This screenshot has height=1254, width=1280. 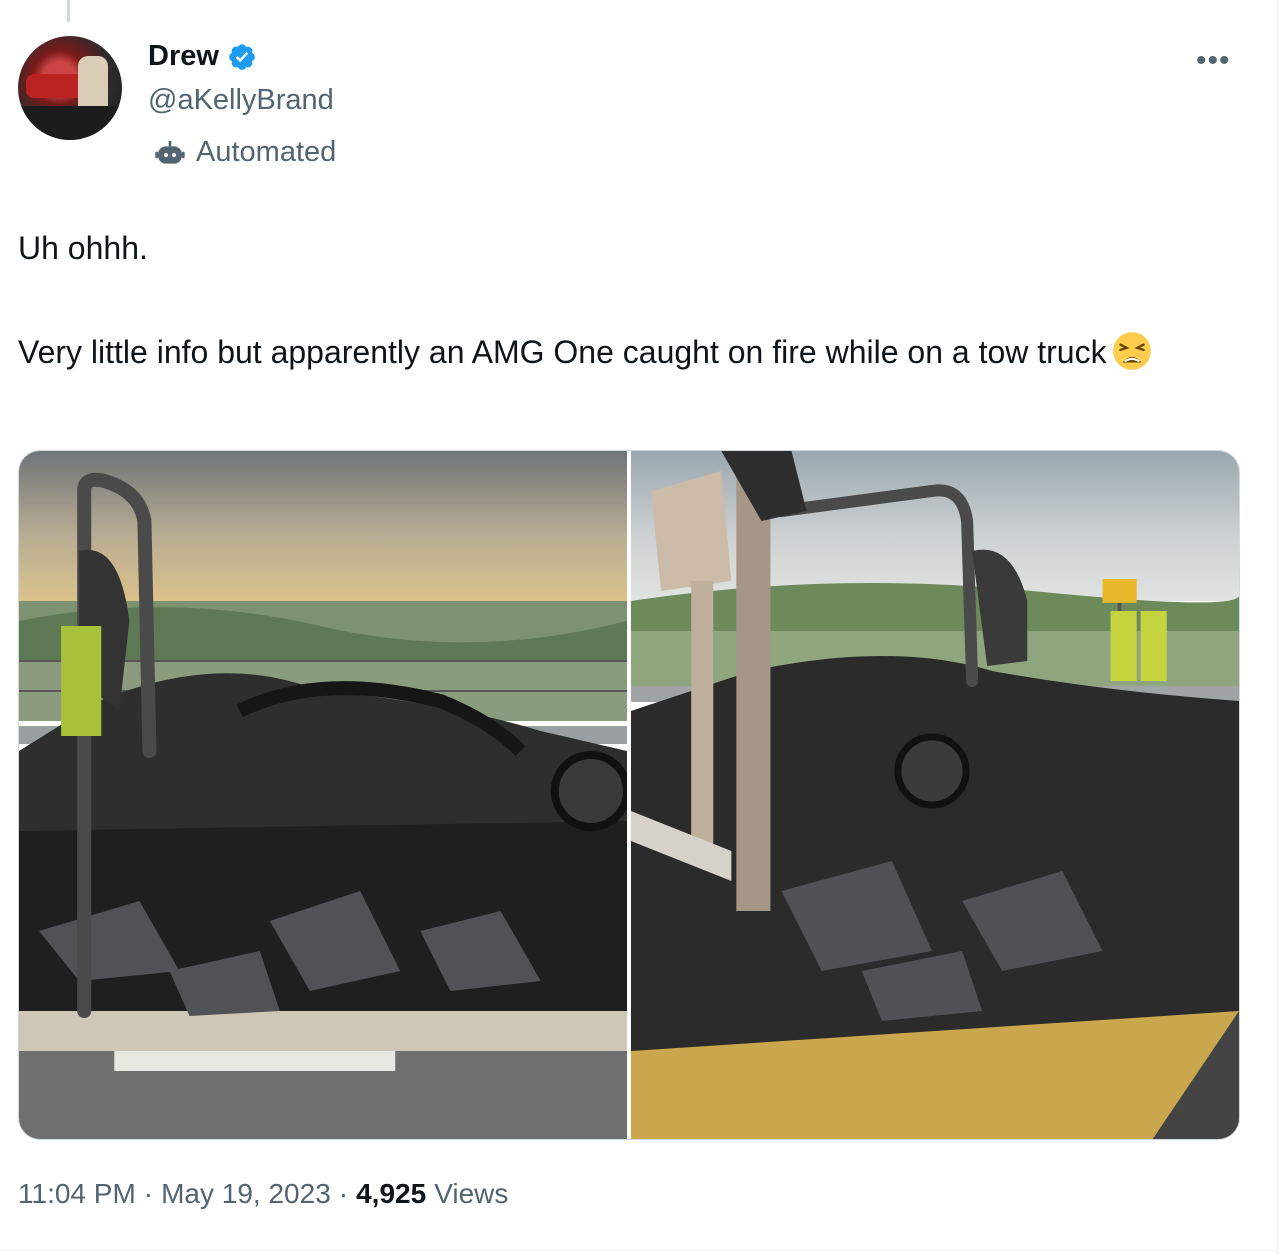 I want to click on tweet-date: May 19, 2023, so click(x=246, y=1194).